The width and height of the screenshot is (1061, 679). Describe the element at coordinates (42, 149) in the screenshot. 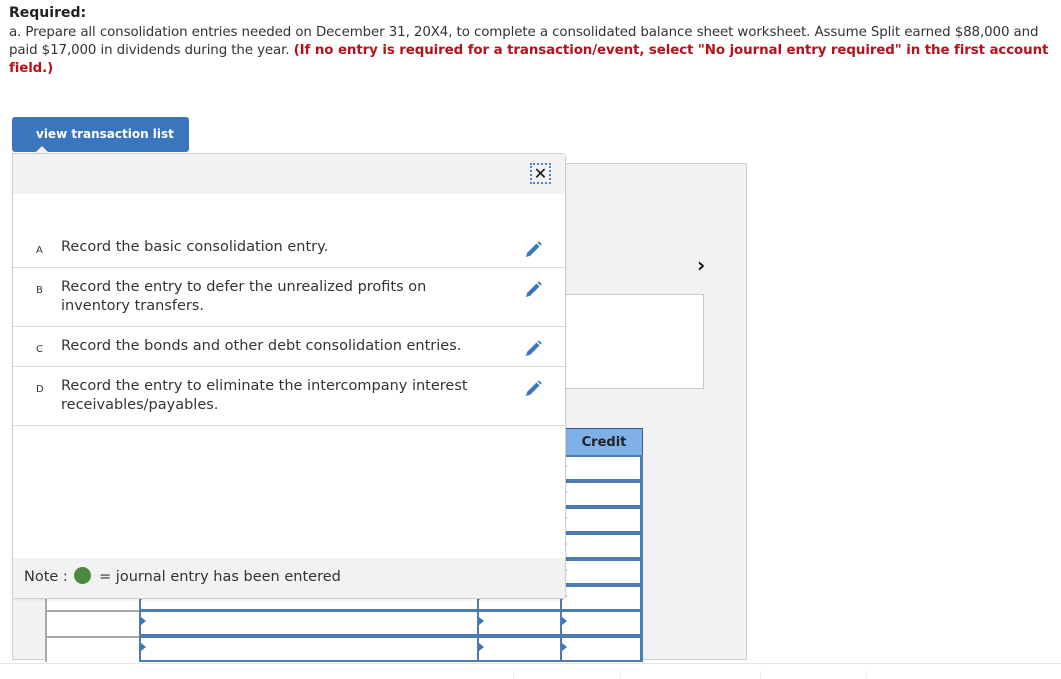

I see `popup-caret` at that location.